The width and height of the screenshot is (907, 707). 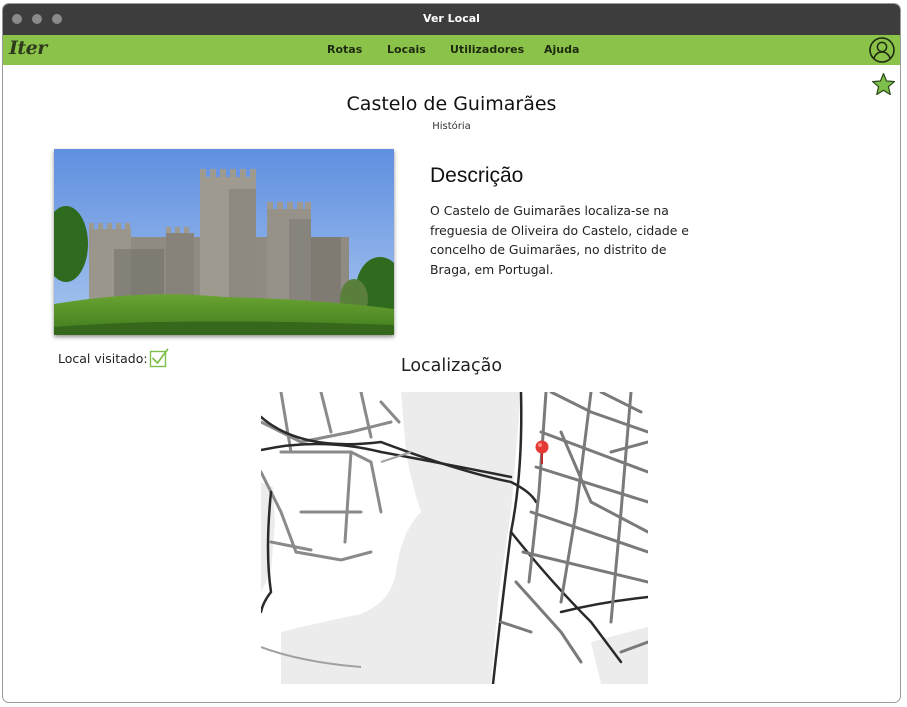 I want to click on nav-item-locais: Locais, so click(x=406, y=49).